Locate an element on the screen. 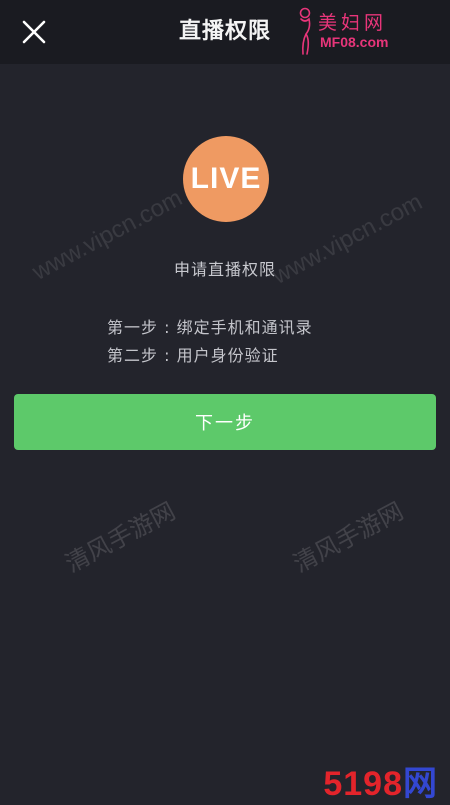 The image size is (450, 805). live-badge: LIVE is located at coordinates (226, 179).